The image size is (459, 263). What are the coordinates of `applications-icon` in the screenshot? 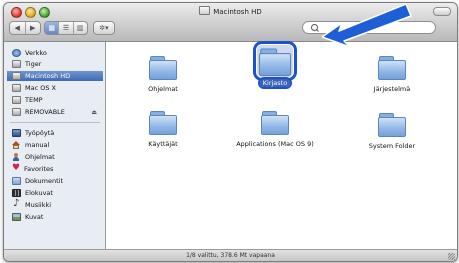 It's located at (16, 157).